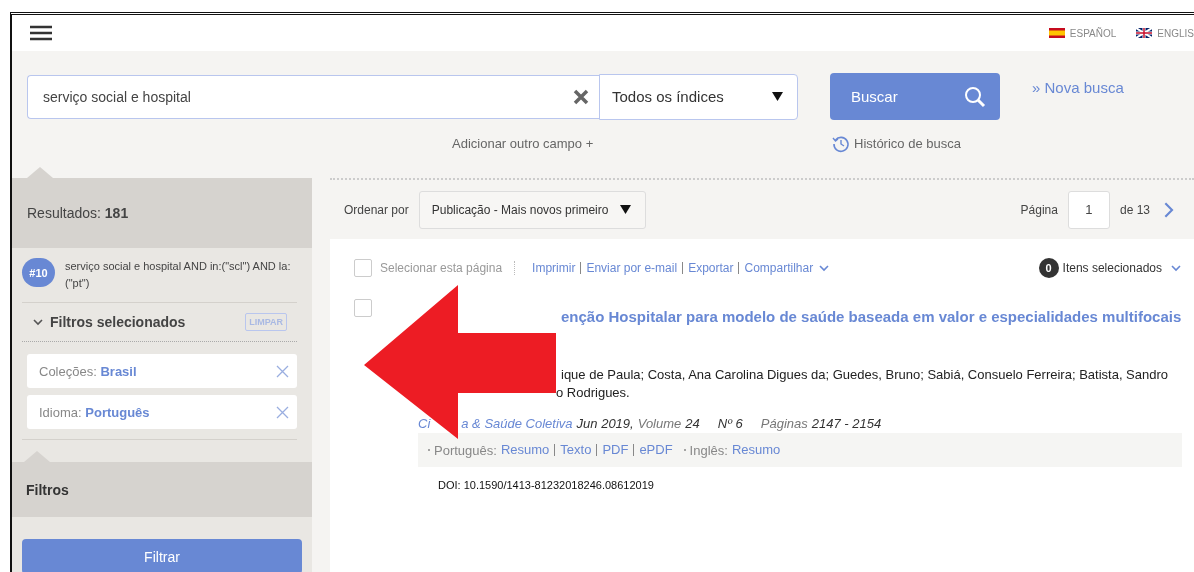  I want to click on action-link: Enviar por e-mail, so click(631, 268).